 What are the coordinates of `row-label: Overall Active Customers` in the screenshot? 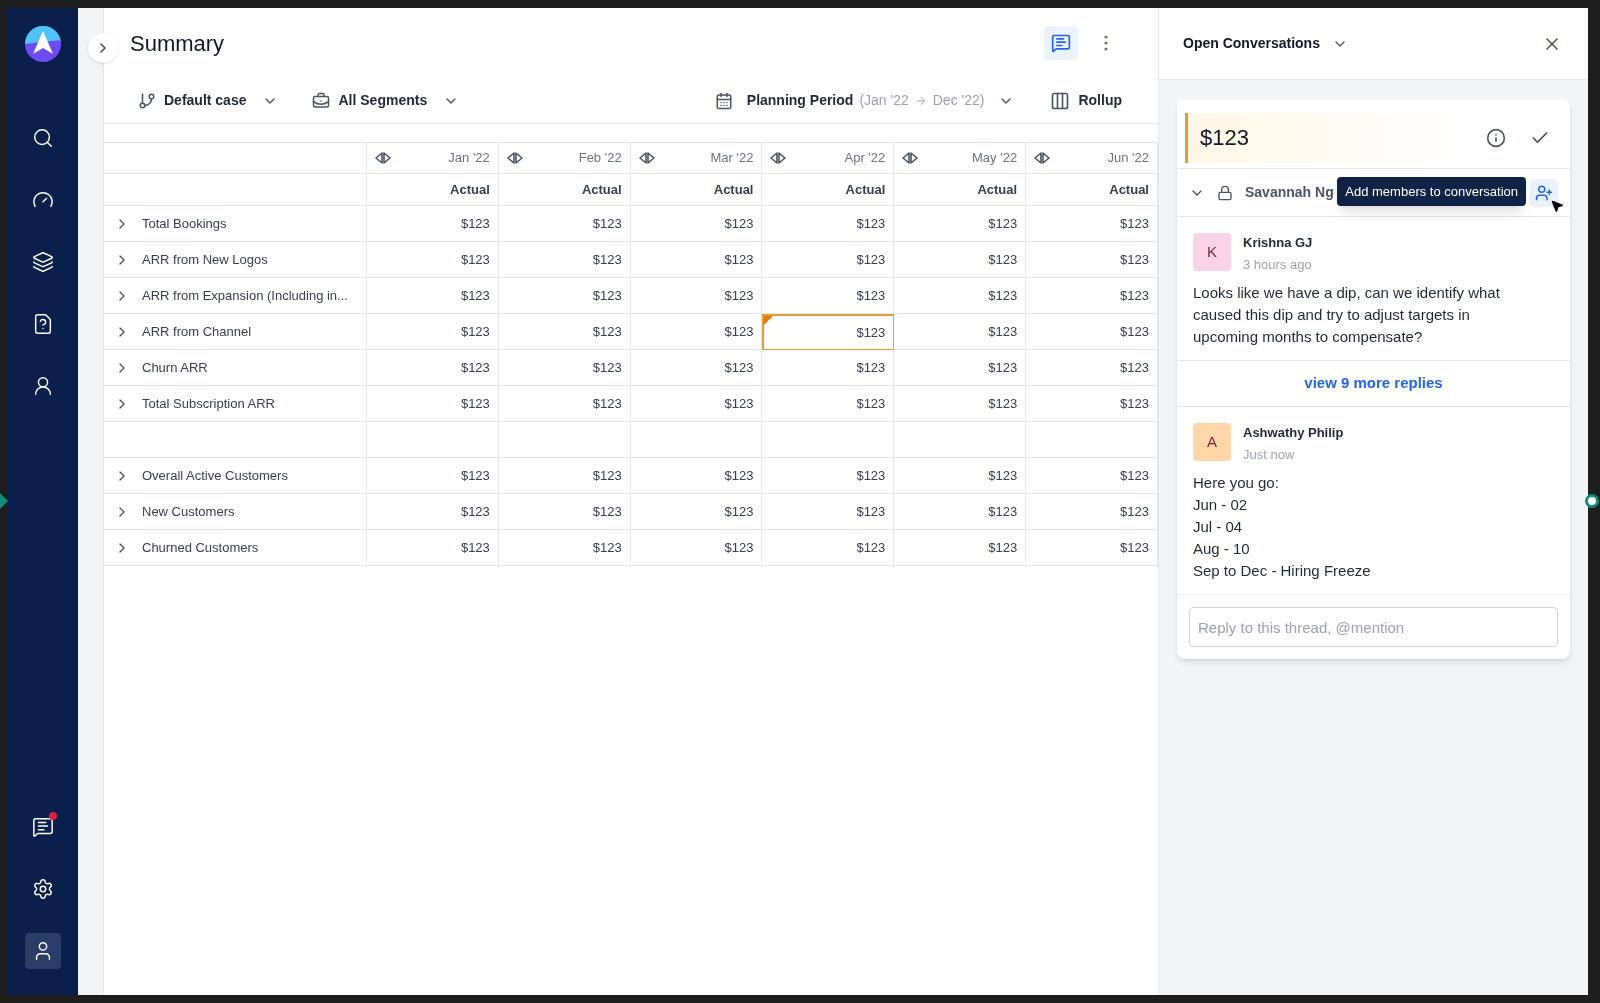 It's located at (215, 475).